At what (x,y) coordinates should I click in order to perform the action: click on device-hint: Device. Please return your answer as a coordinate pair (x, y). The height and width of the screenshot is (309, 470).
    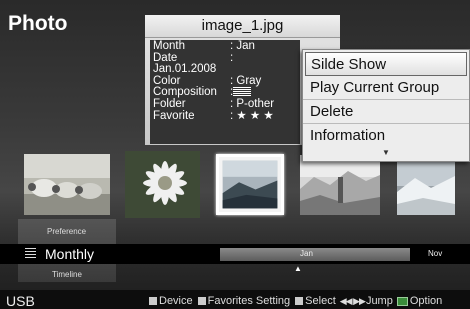
    Looking at the image, I should click on (176, 301).